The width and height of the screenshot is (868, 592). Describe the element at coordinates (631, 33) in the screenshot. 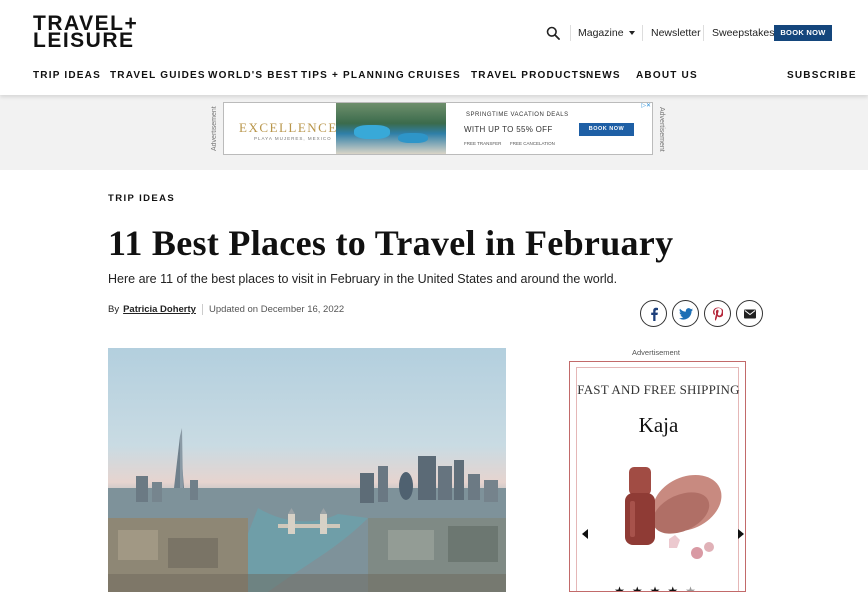

I see `chevron-down-icon` at that location.